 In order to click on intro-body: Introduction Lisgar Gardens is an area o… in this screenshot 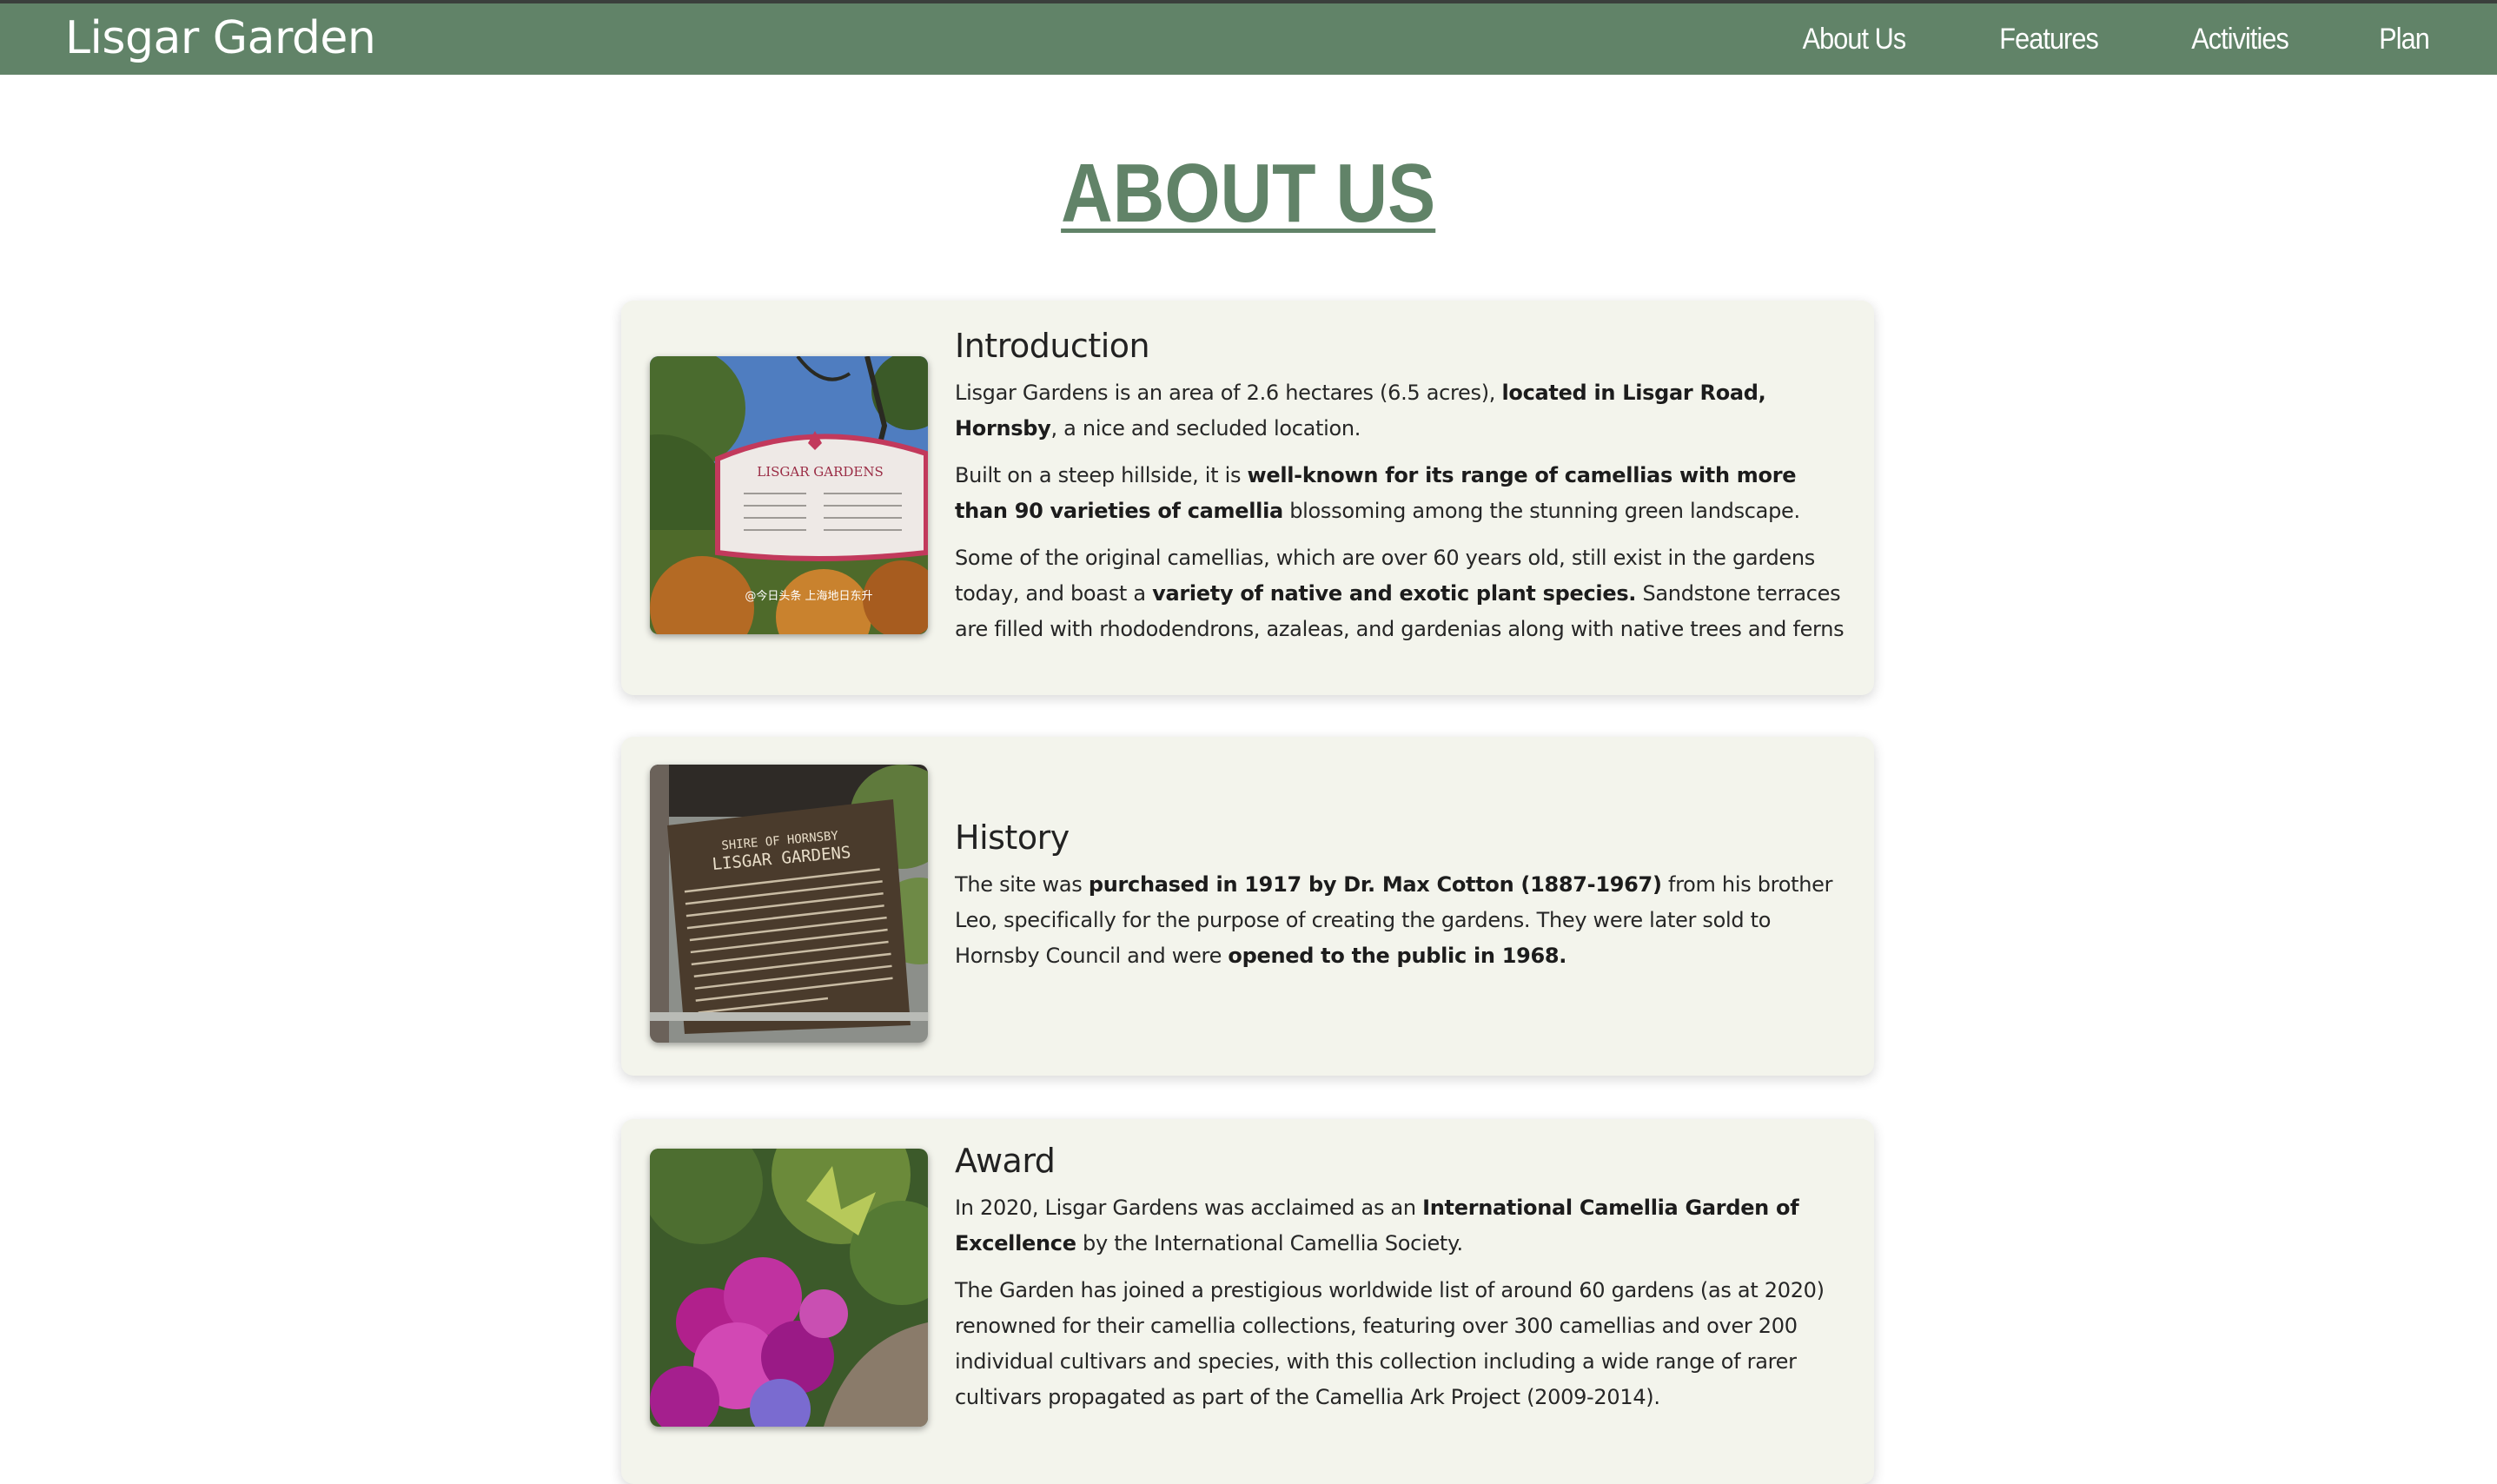, I will do `click(1401, 493)`.